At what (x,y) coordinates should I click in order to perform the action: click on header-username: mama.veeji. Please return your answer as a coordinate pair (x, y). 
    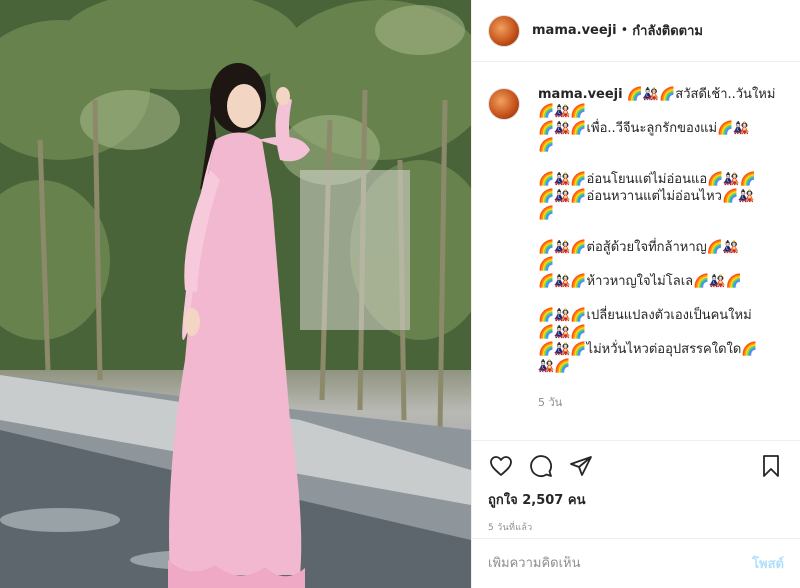
    Looking at the image, I should click on (574, 30).